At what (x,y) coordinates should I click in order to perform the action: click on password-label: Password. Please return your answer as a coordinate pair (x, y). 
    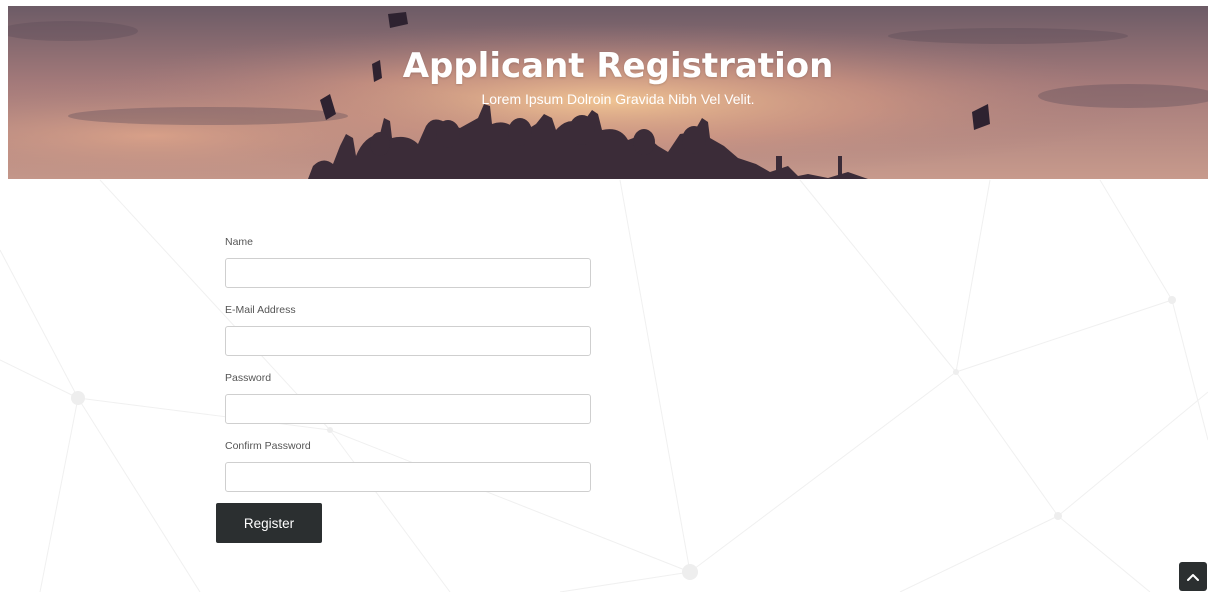
    Looking at the image, I should click on (248, 378).